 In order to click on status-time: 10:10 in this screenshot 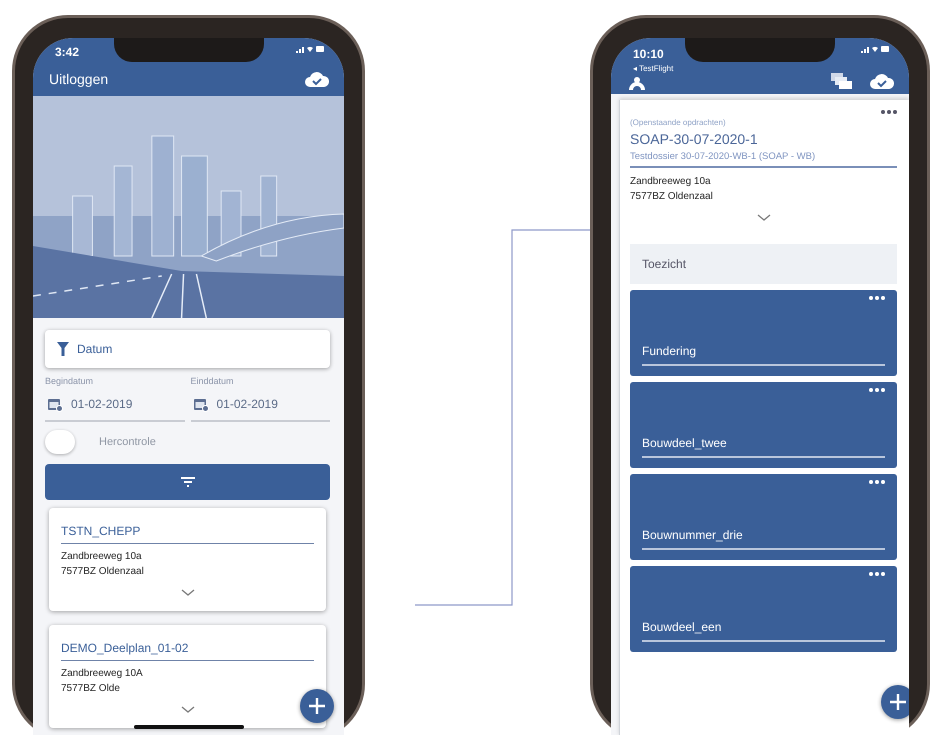, I will do `click(648, 54)`.